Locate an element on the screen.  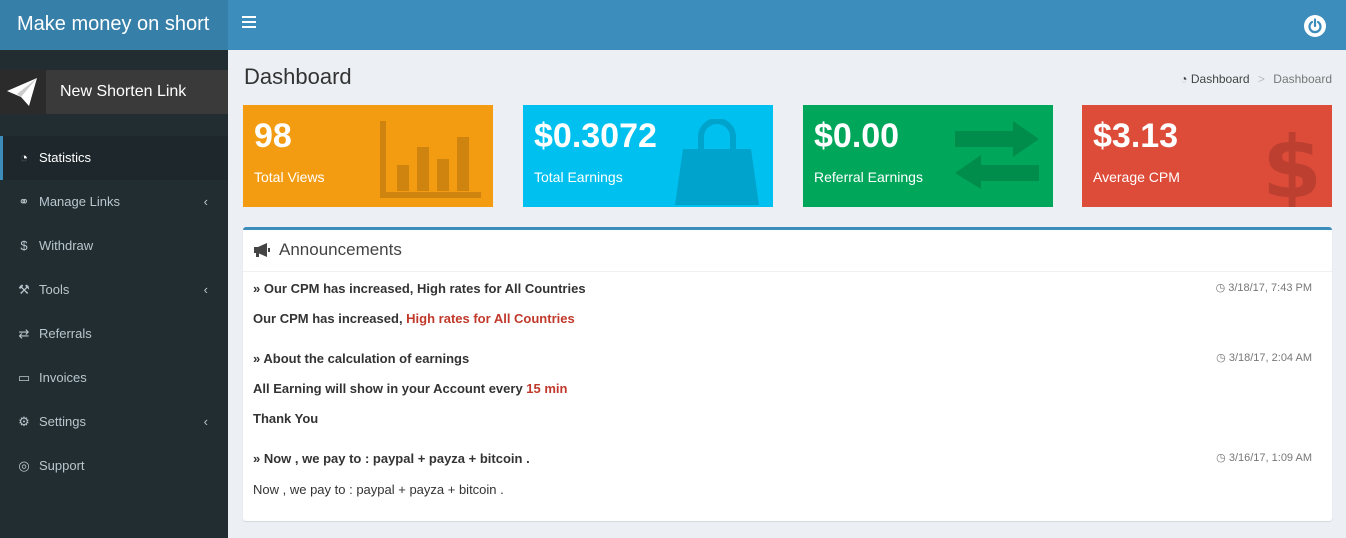
stat-box-total-earnings: $0.3072 Total Earnings is located at coordinates (648, 156).